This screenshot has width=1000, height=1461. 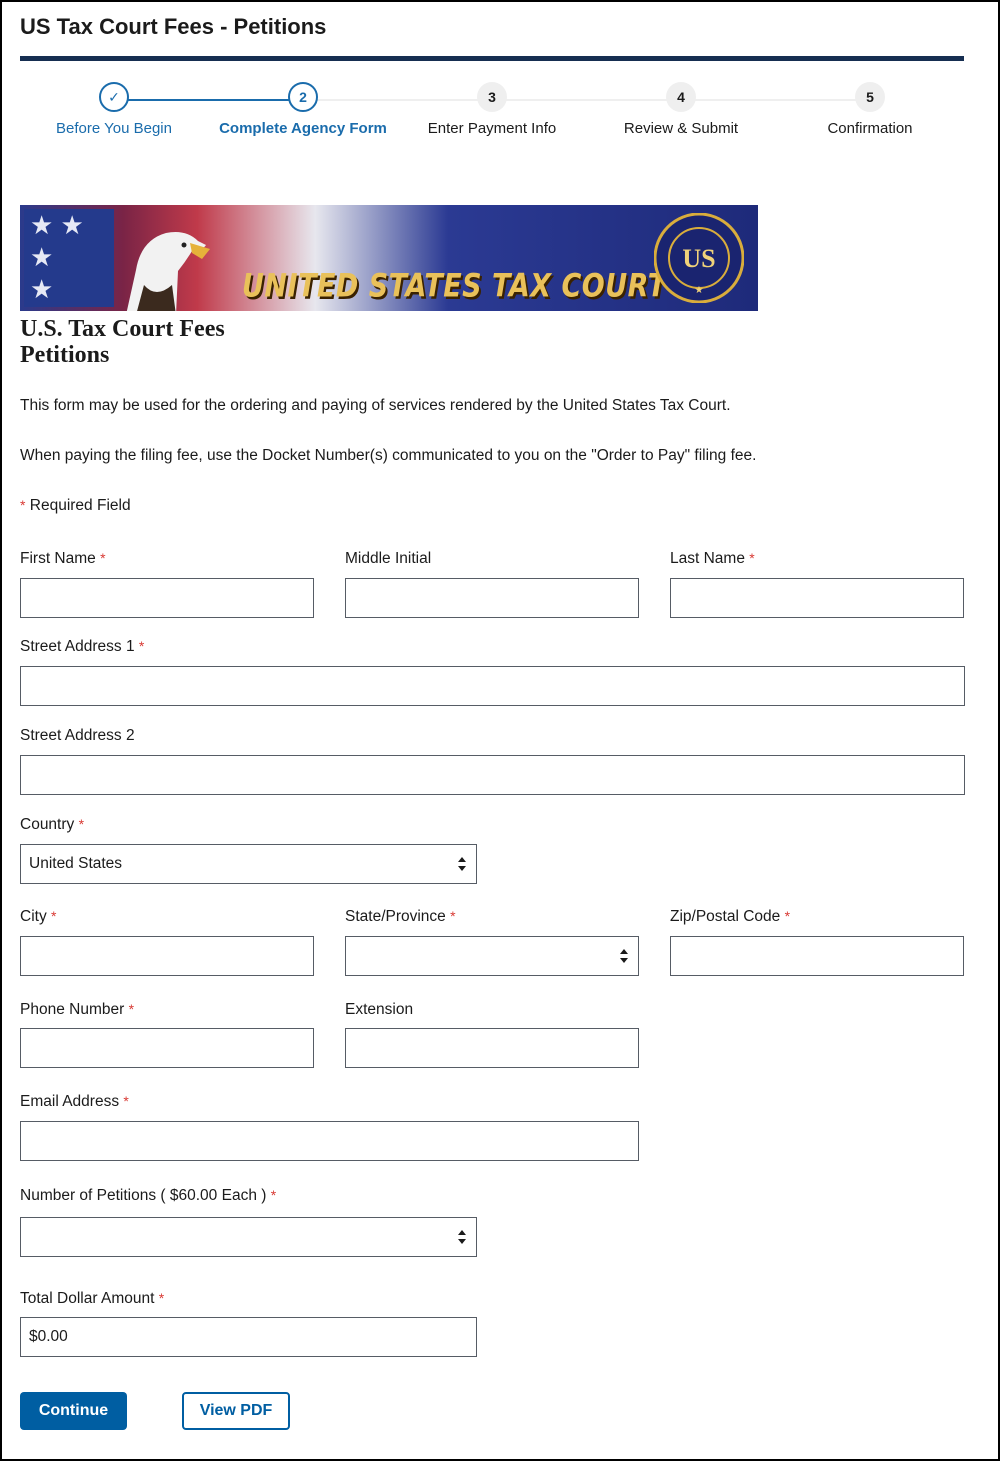 I want to click on form-title-line1: U.S. Tax Court Fees, so click(x=122, y=329).